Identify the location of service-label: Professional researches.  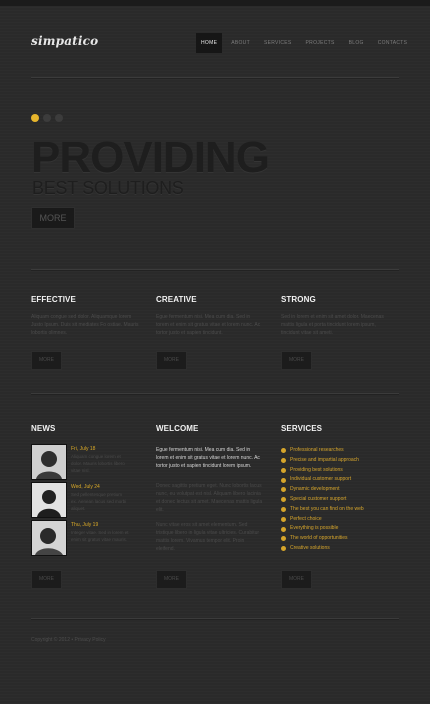
(317, 450).